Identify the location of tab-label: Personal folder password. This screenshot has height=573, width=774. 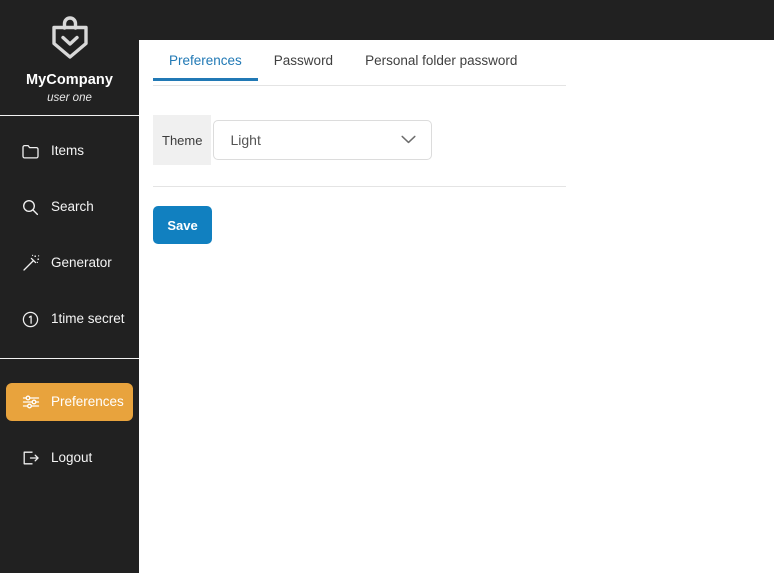
(441, 60).